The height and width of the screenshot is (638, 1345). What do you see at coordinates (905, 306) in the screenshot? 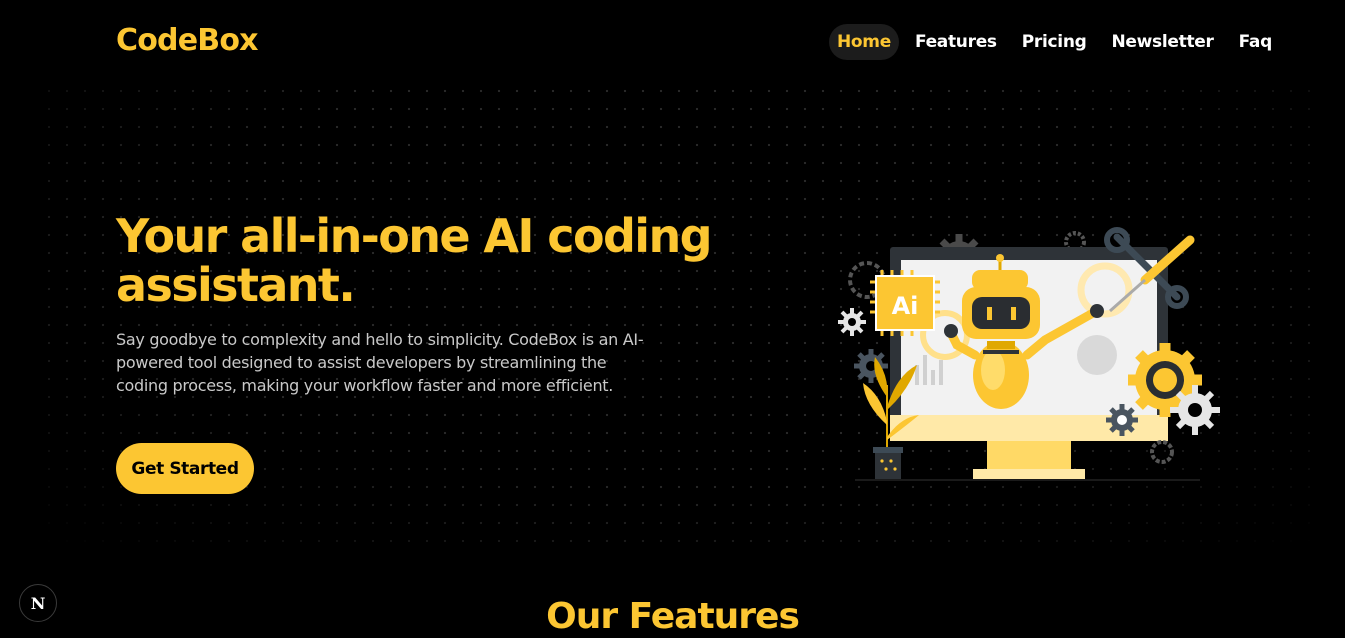
I see `svg-text: Ai` at bounding box center [905, 306].